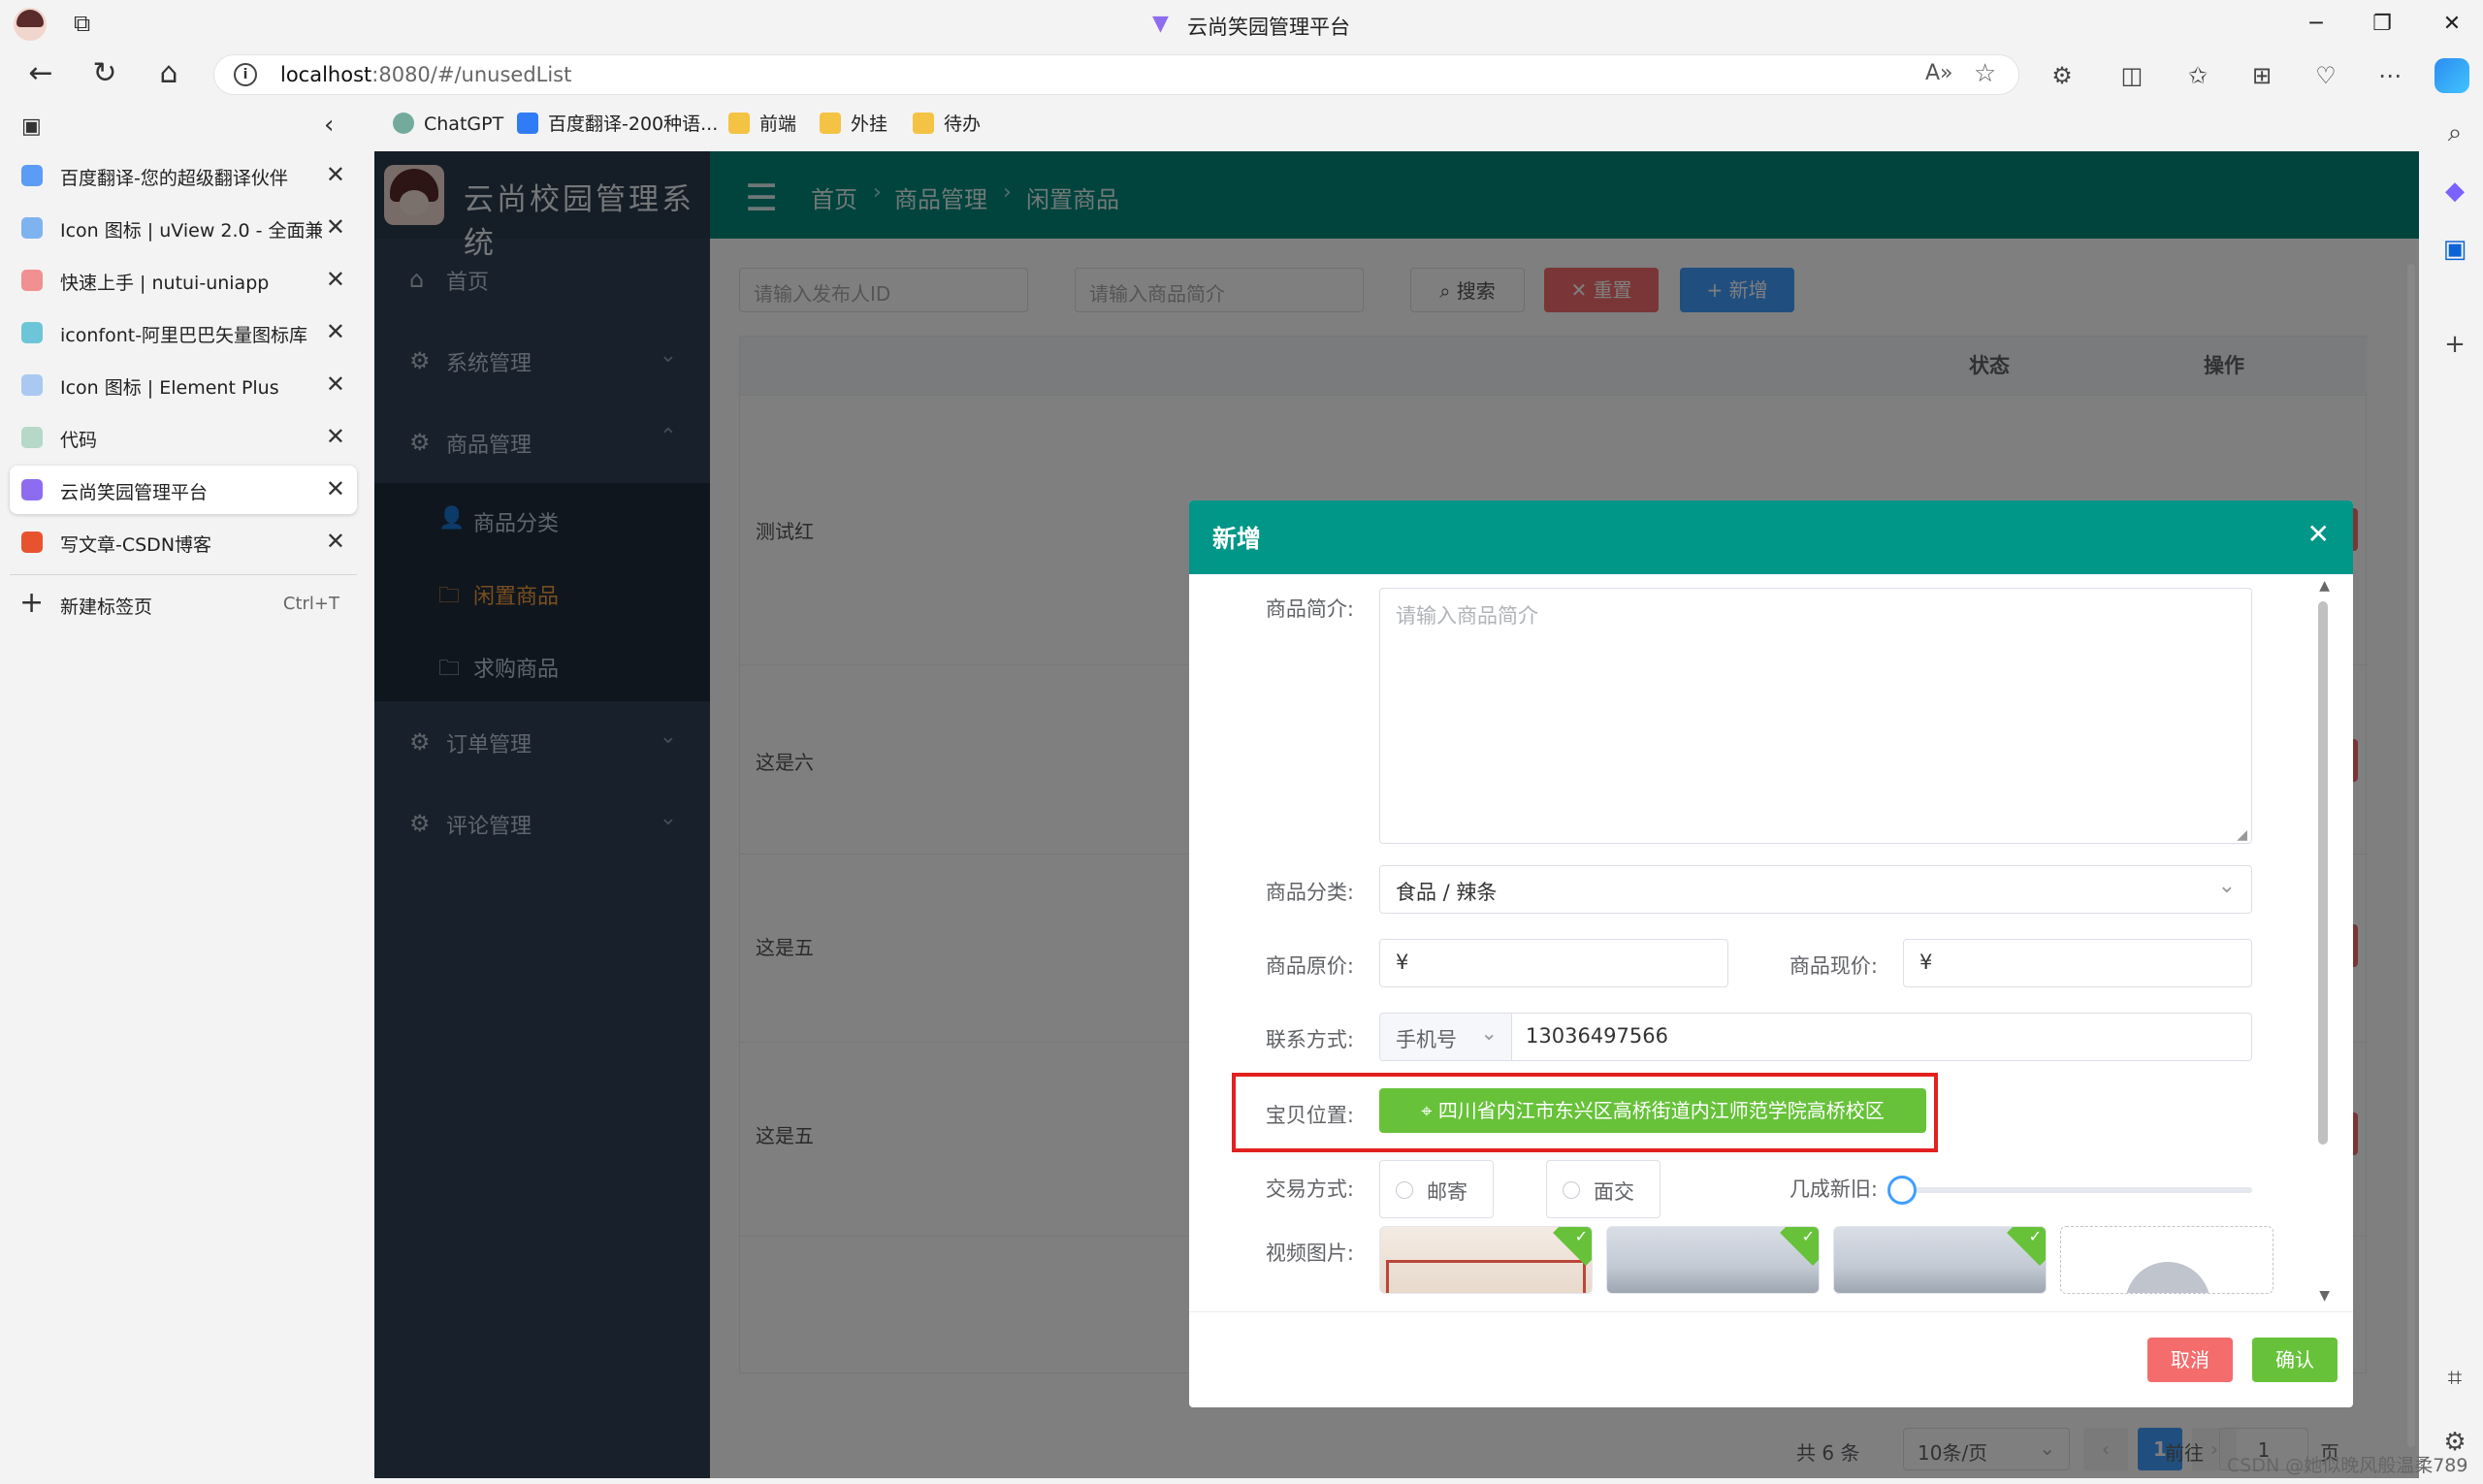 Image resolution: width=2483 pixels, height=1484 pixels. I want to click on upload-dropzone, so click(2167, 1260).